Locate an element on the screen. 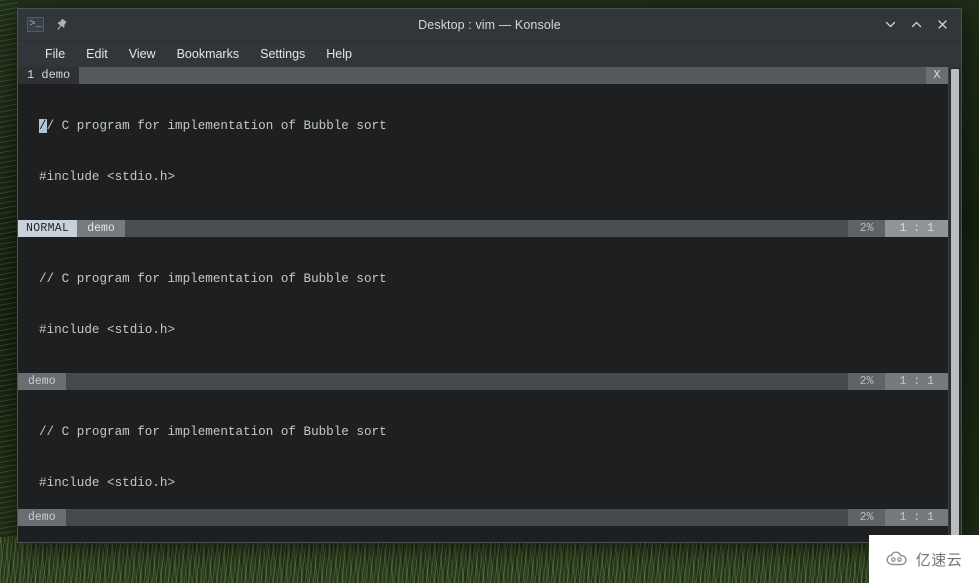  vim-statusline-middle: demo 2% 1 : 1 is located at coordinates (483, 381).